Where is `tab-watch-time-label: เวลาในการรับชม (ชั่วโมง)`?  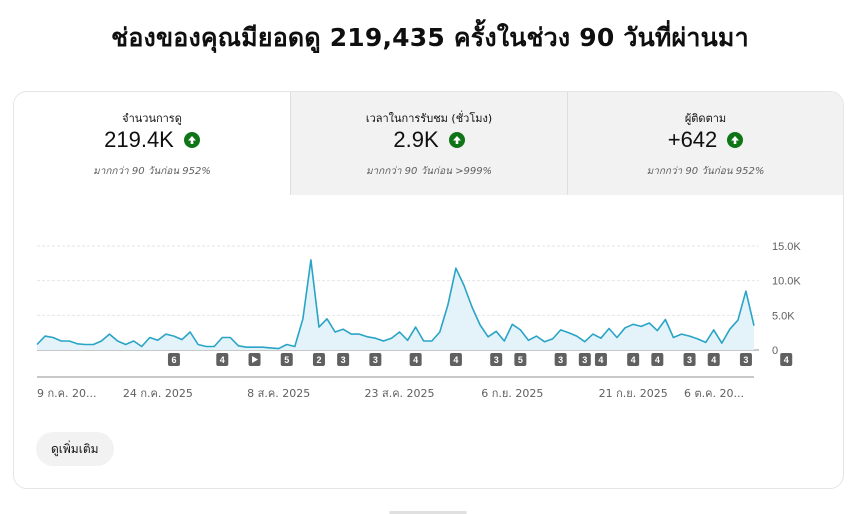 tab-watch-time-label: เวลาในการรับชม (ชั่วโมง) is located at coordinates (429, 118).